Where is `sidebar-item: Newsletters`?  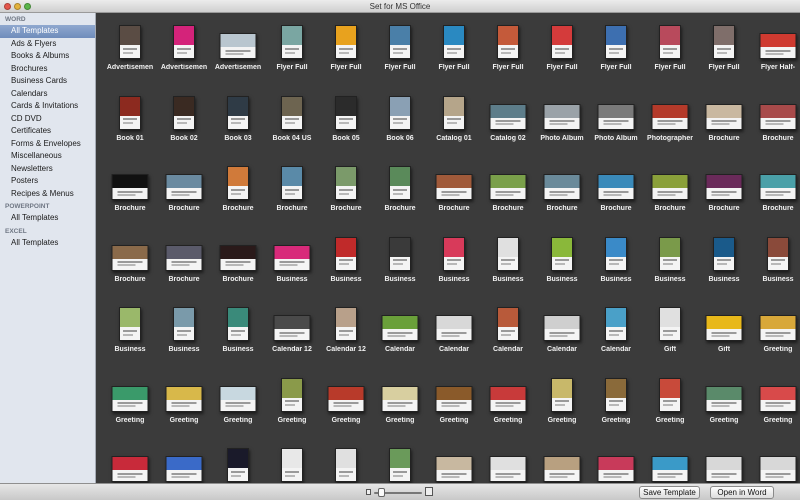 sidebar-item: Newsletters is located at coordinates (47, 169).